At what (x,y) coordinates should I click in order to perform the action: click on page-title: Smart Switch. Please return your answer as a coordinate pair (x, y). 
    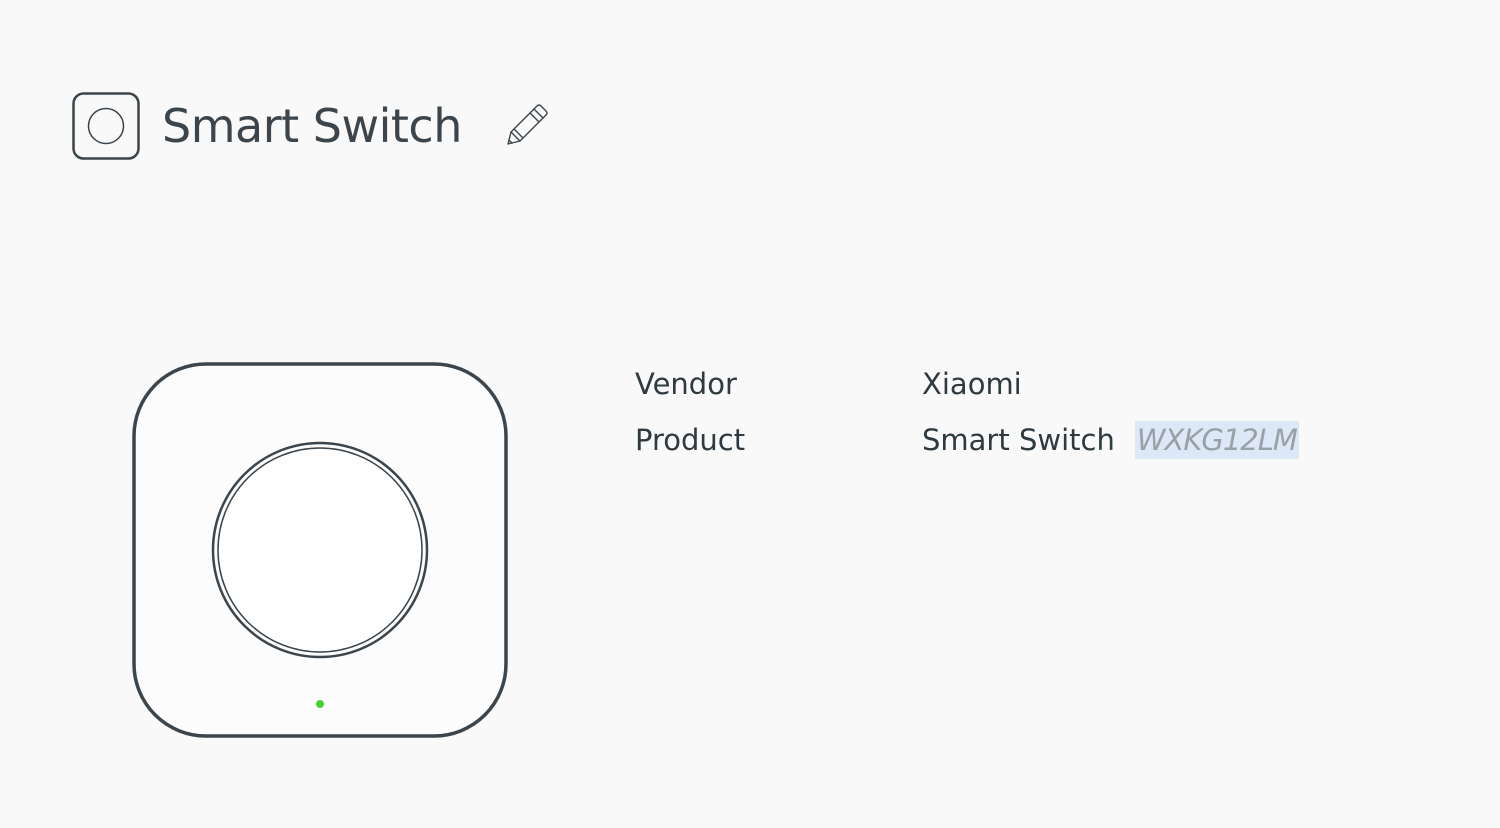
    Looking at the image, I should click on (312, 126).